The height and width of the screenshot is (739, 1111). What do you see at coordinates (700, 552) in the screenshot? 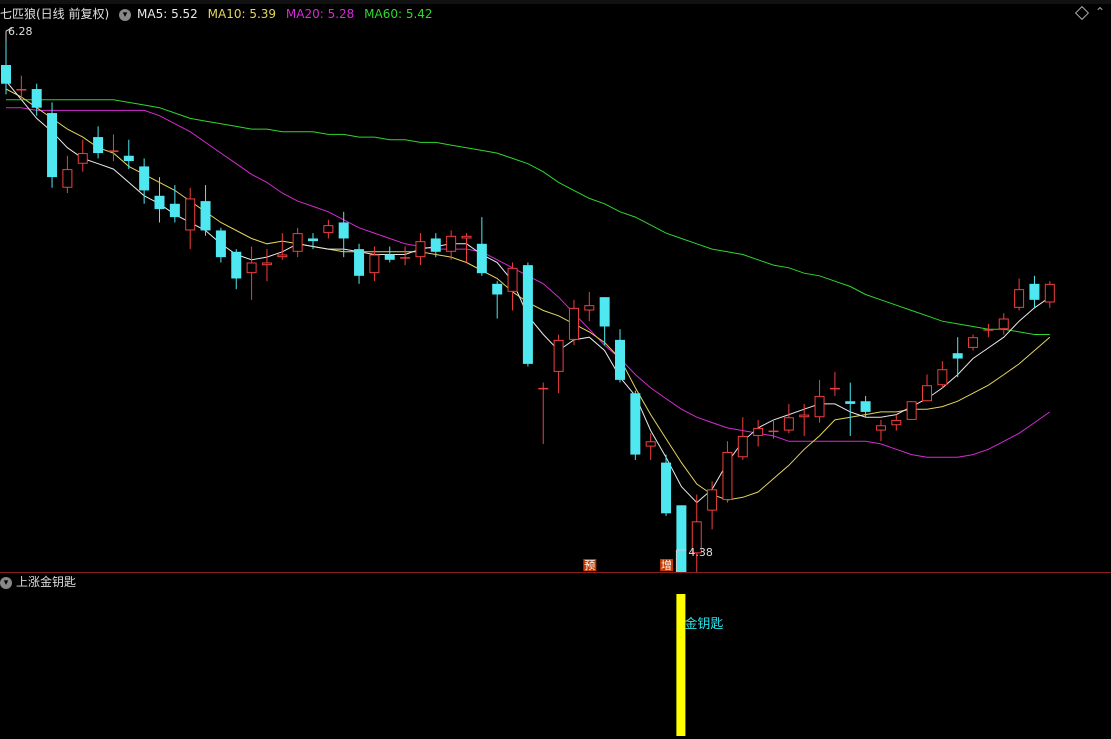
I see `low-price-label: 4.38` at bounding box center [700, 552].